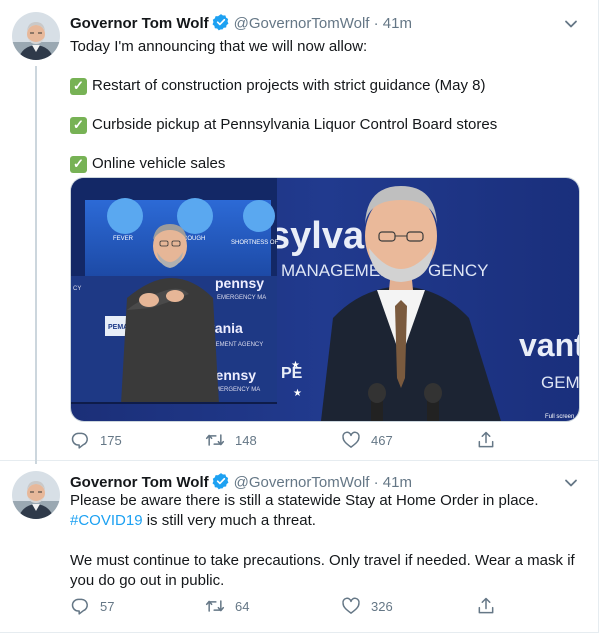  I want to click on retweet-button: 64, so click(227, 606).